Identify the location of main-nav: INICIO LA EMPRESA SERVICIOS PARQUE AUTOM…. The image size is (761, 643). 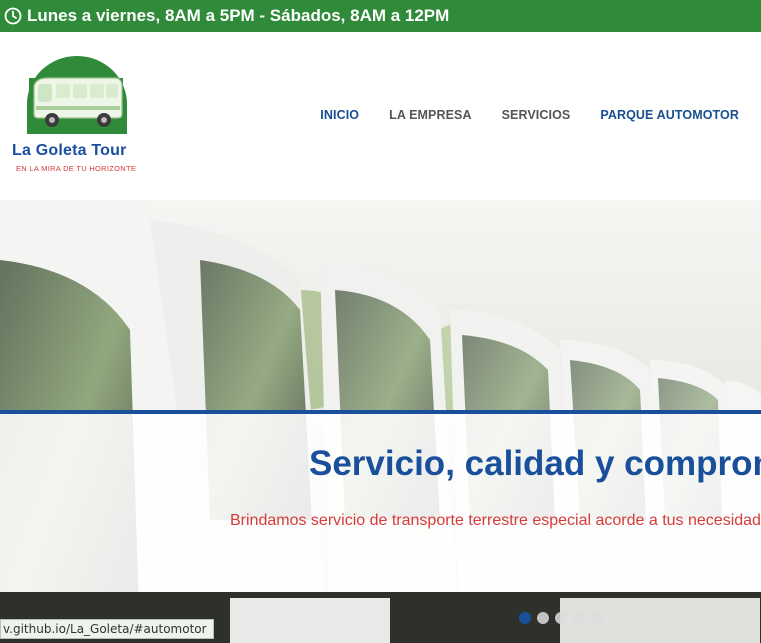
(514, 115).